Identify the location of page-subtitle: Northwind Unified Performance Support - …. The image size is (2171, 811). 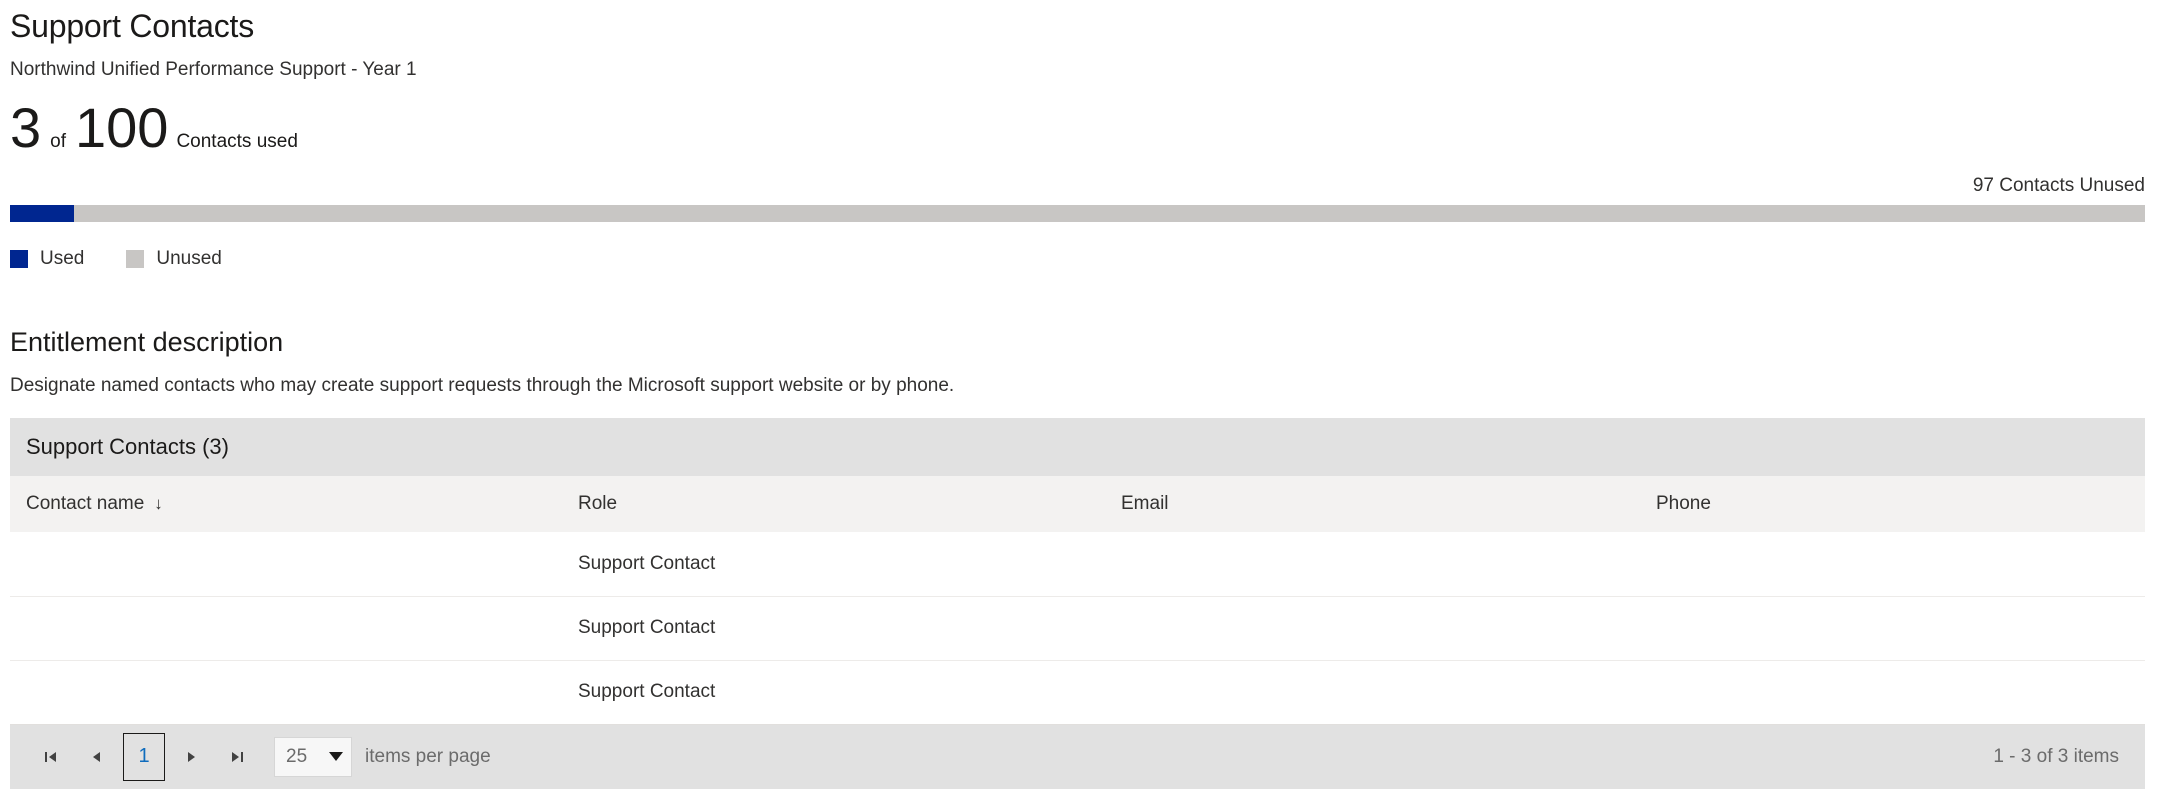
(213, 69).